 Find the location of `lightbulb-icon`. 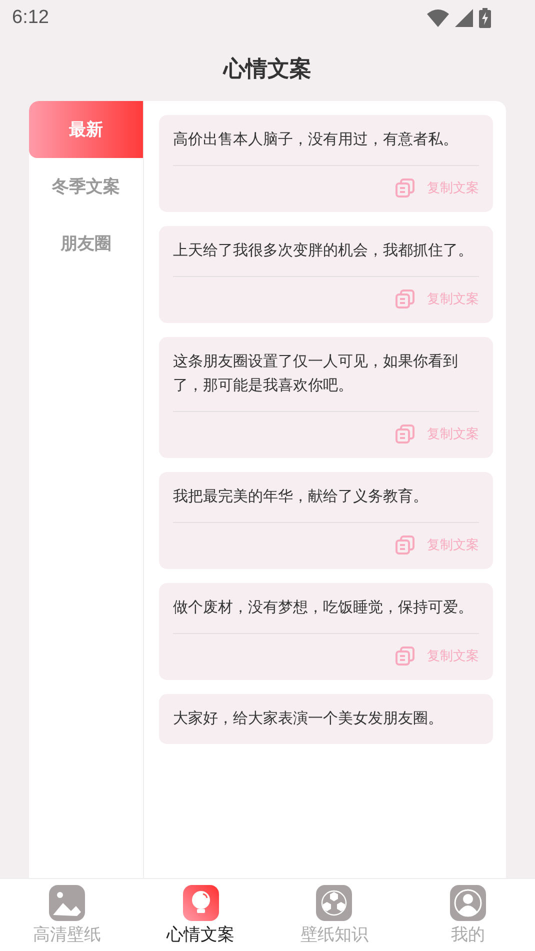

lightbulb-icon is located at coordinates (200, 903).